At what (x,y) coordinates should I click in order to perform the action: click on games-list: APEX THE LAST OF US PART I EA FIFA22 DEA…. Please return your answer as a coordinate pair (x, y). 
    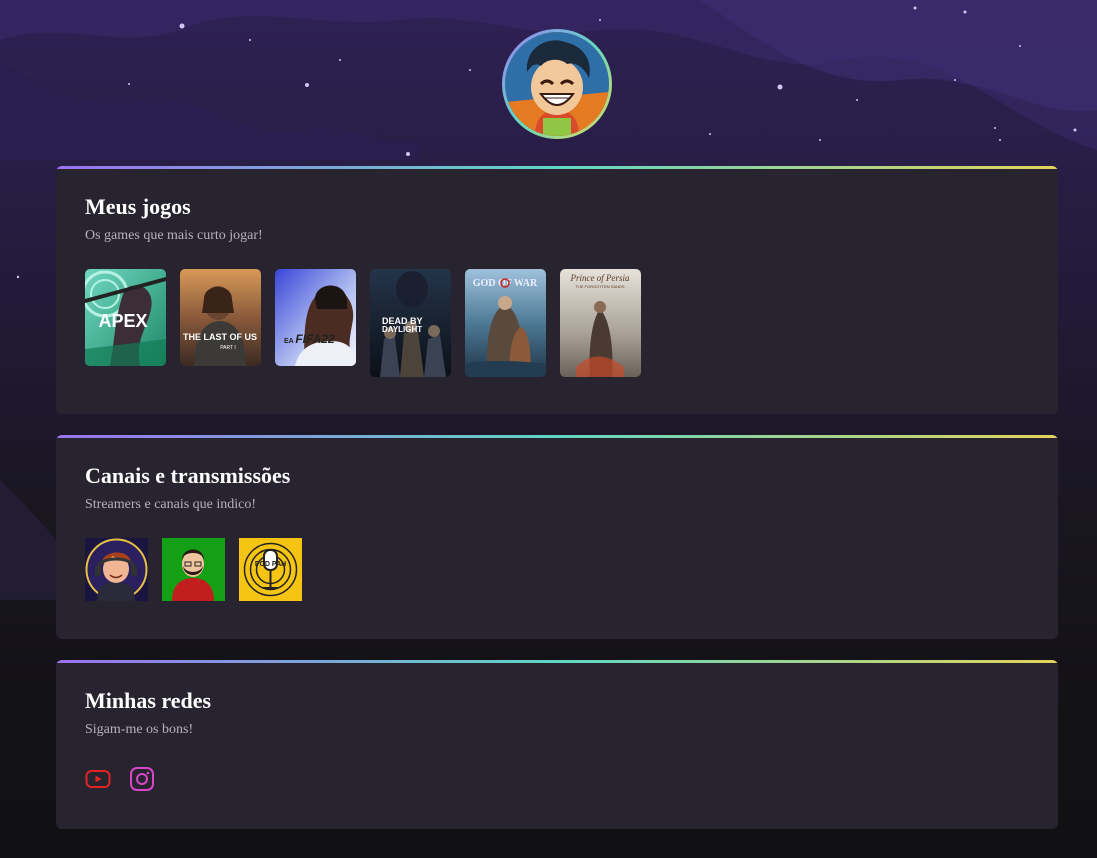
    Looking at the image, I should click on (557, 323).